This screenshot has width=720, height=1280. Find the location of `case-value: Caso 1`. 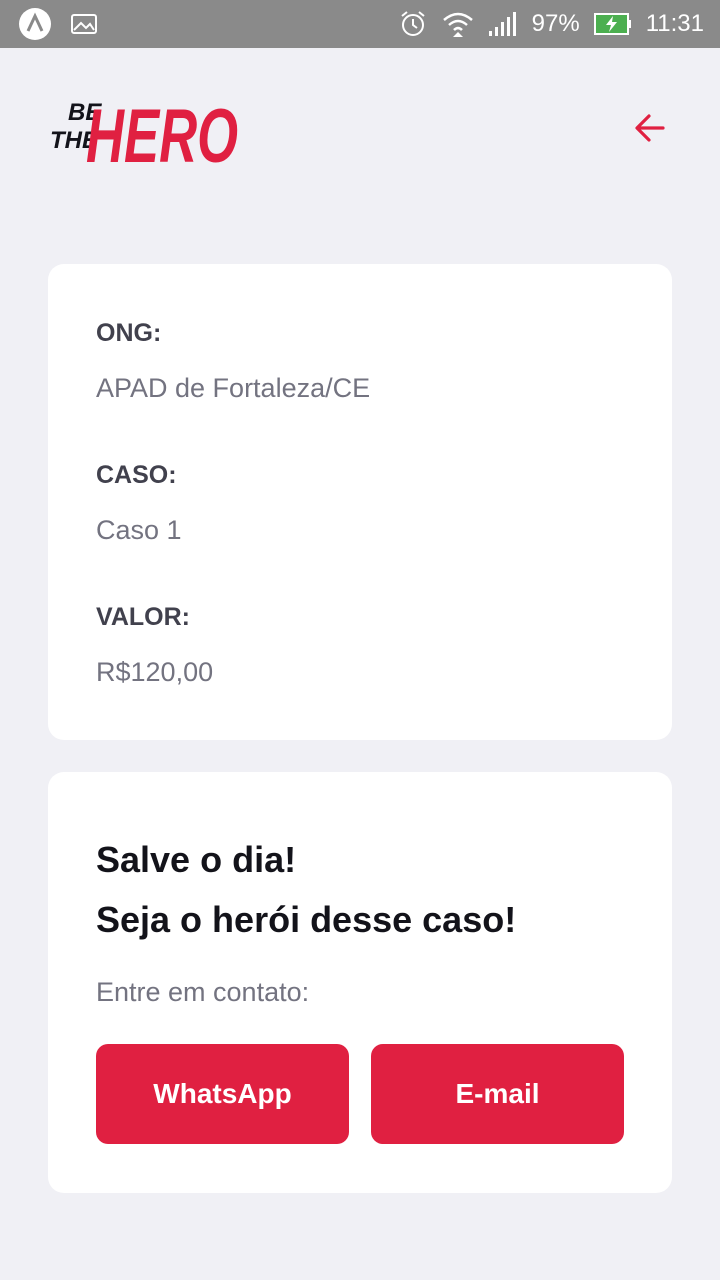

case-value: Caso 1 is located at coordinates (139, 530).